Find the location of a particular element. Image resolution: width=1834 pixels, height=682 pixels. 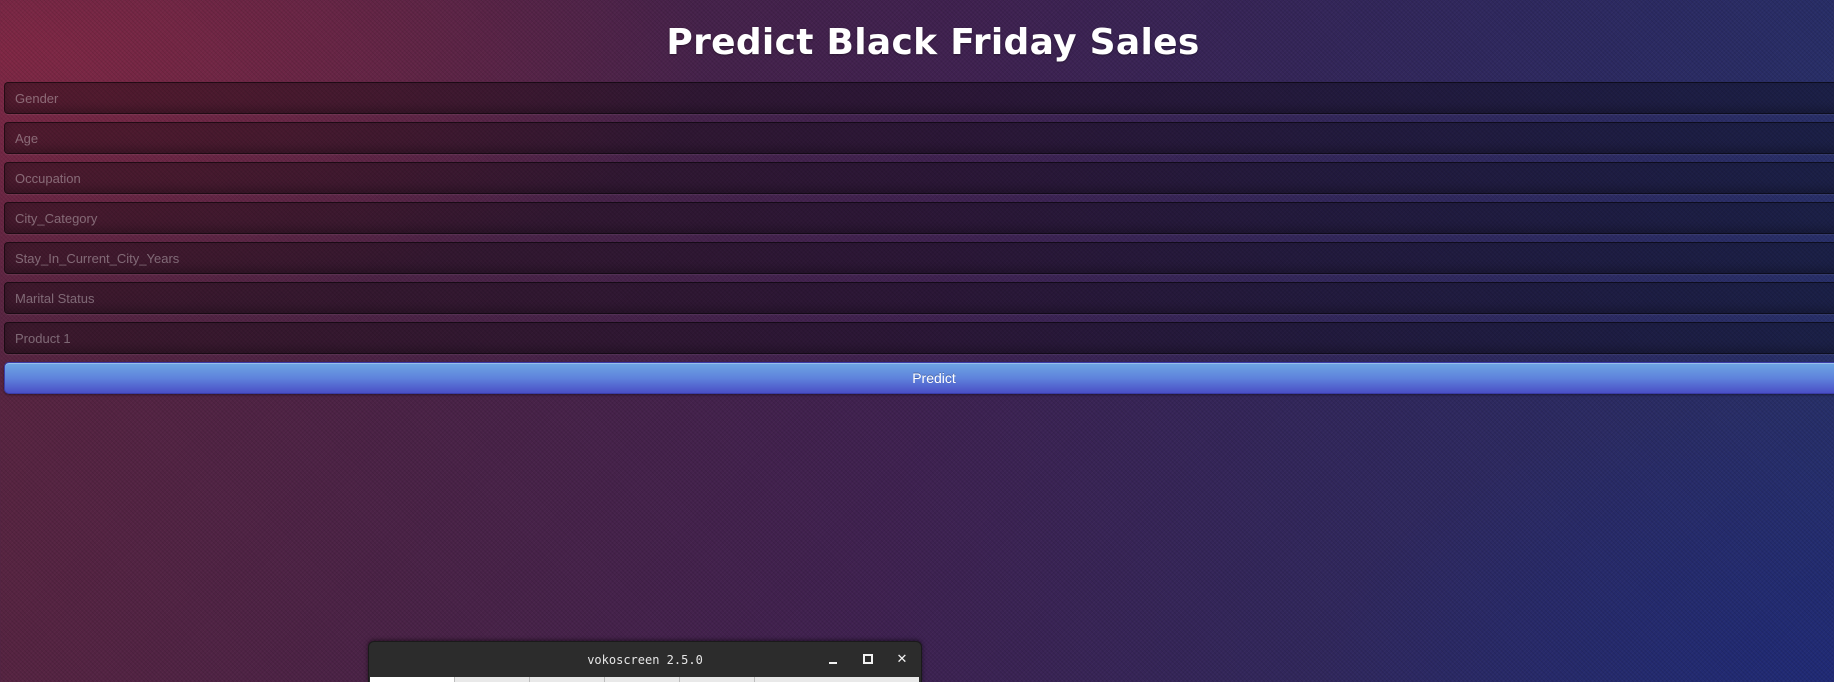

age-field is located at coordinates (919, 138).